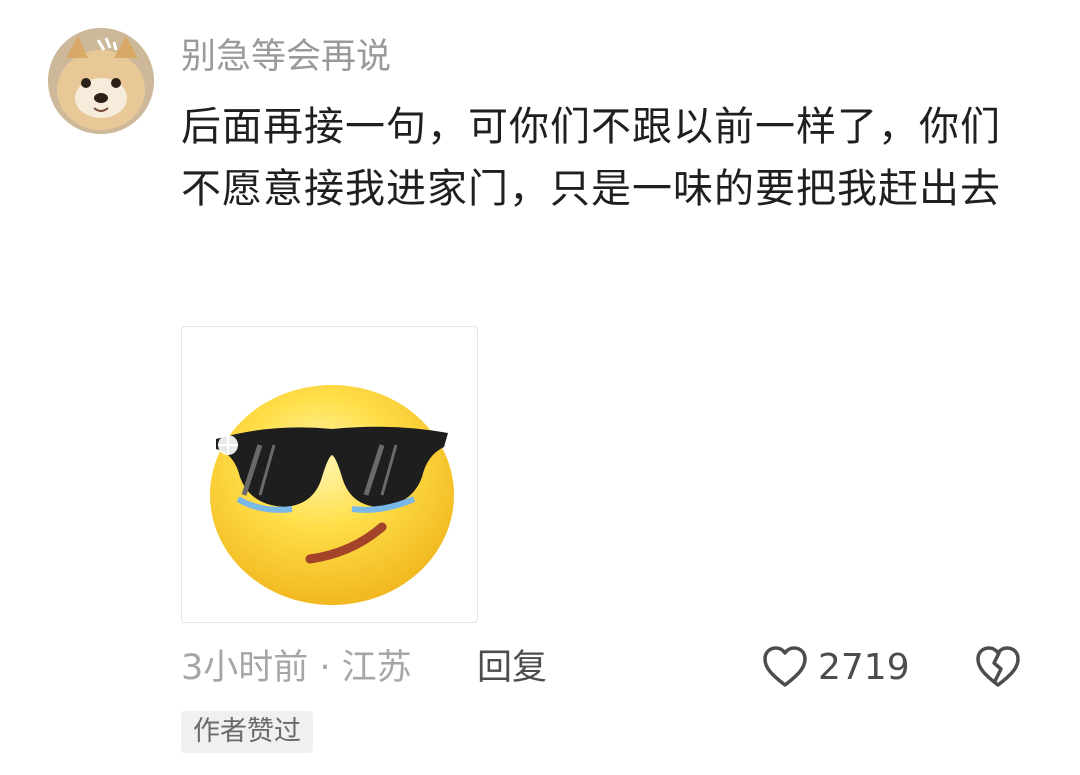 This screenshot has width=1080, height=775. Describe the element at coordinates (512, 668) in the screenshot. I see `reply-button: 回复` at that location.